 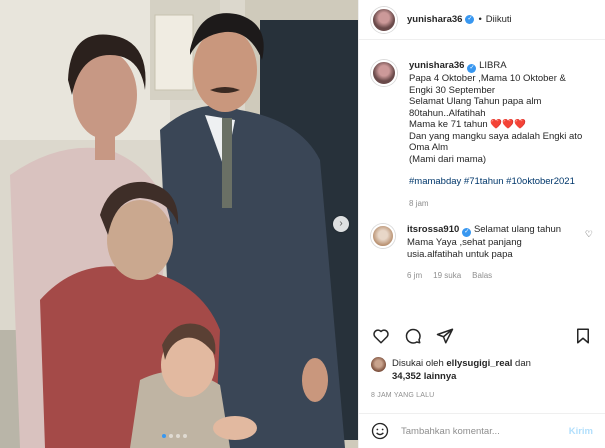 What do you see at coordinates (589, 234) in the screenshot?
I see `comment-like-heart-icon: ♡` at bounding box center [589, 234].